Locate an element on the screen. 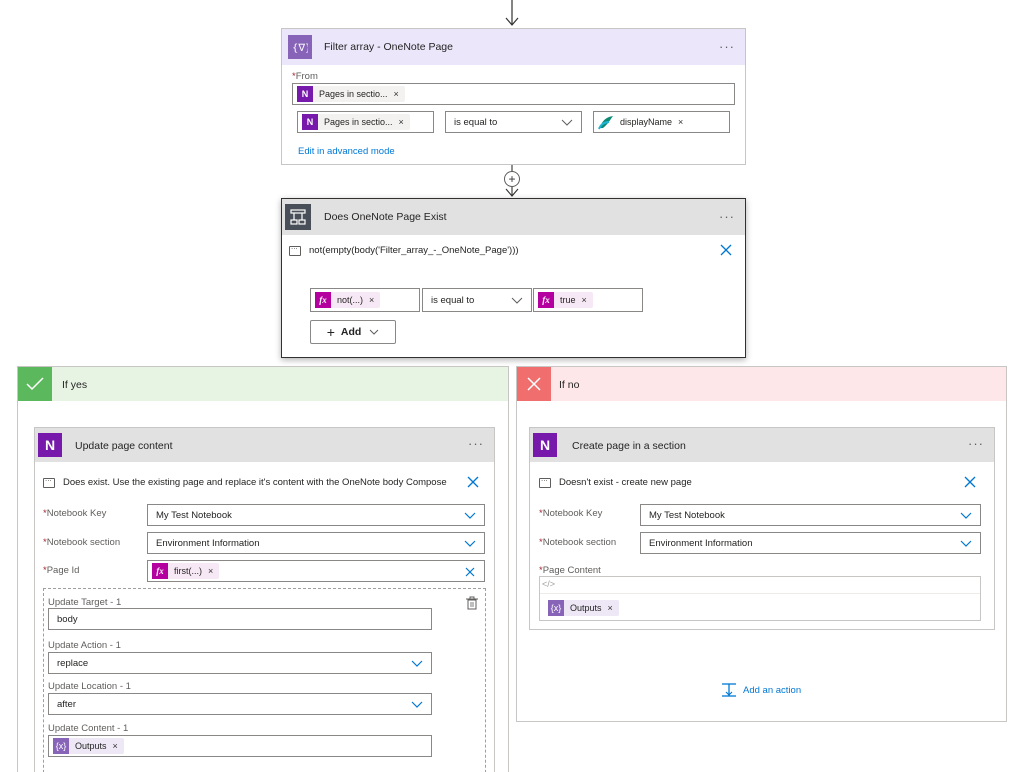 This screenshot has width=1024, height=772. from-field: N Pages in sectio... × is located at coordinates (513, 94).